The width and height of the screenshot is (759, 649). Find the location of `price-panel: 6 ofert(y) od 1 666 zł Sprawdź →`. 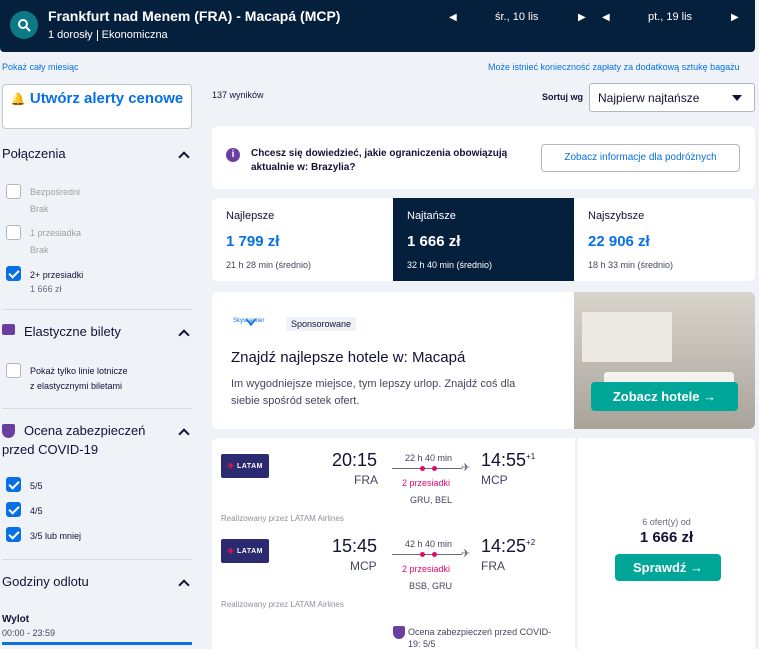

price-panel: 6 ofert(y) od 1 666 zł Sprawdź → is located at coordinates (666, 543).